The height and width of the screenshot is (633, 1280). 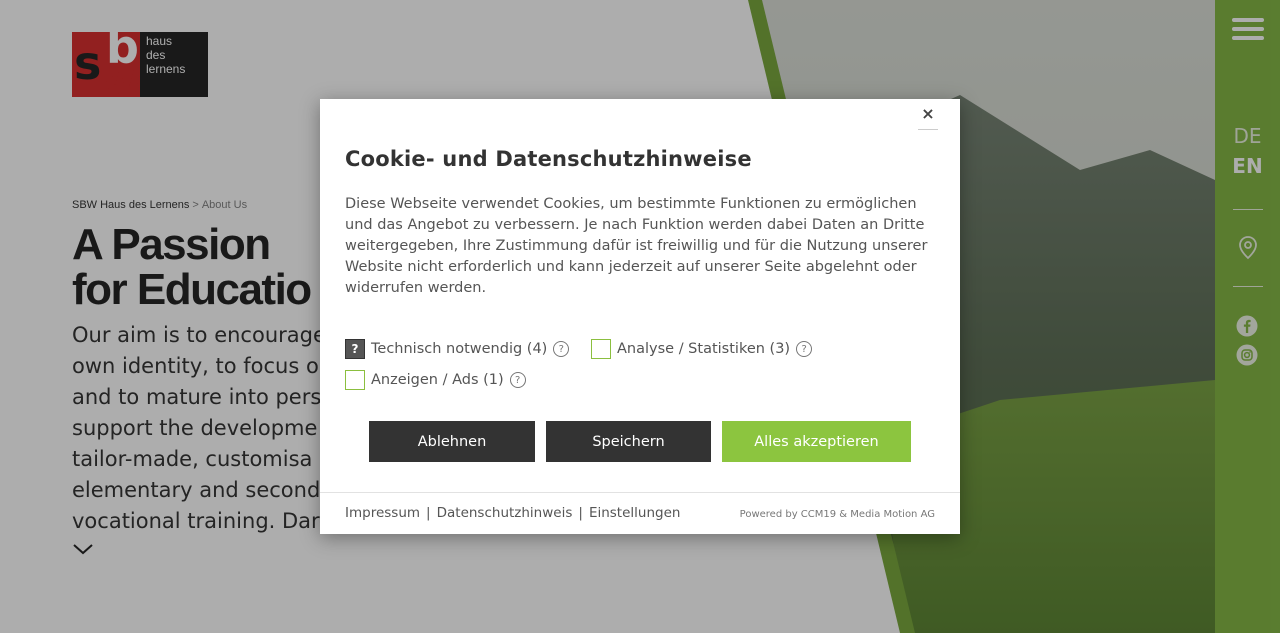 I want to click on consent-option-label: Technisch notwendig (4), so click(x=459, y=349).